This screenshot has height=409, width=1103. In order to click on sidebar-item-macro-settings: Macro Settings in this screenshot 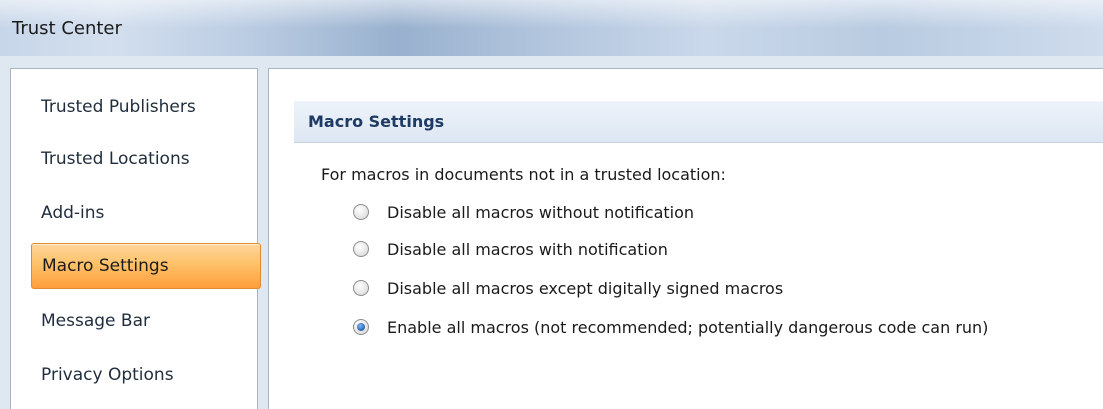, I will do `click(146, 266)`.